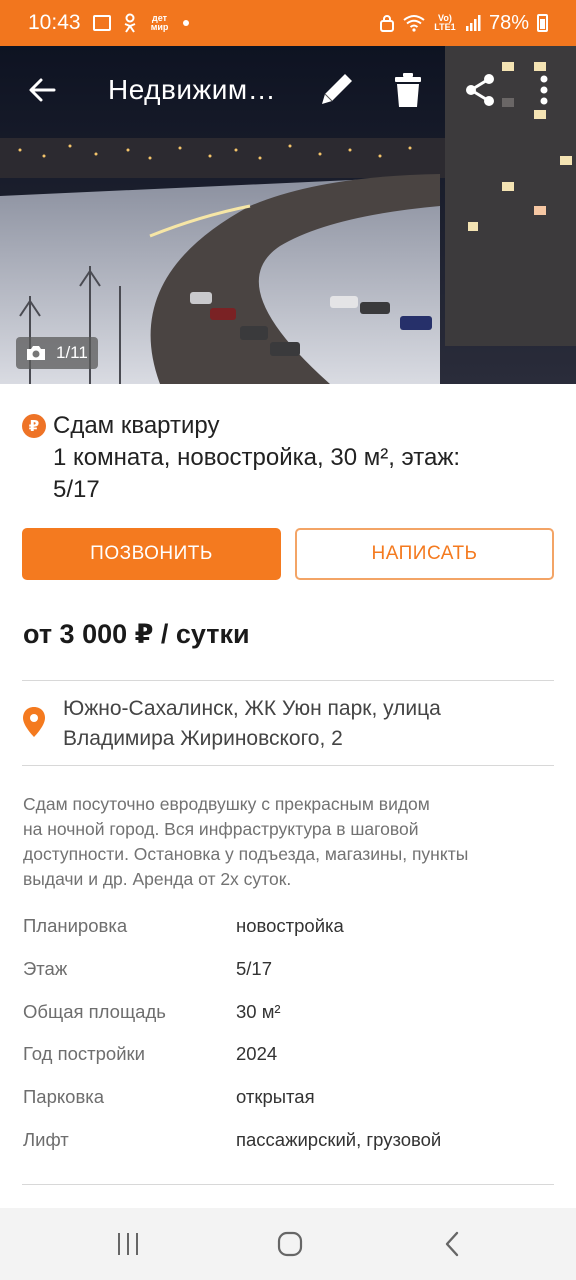  Describe the element at coordinates (387, 23) in the screenshot. I see `lock-badge-icon` at that location.